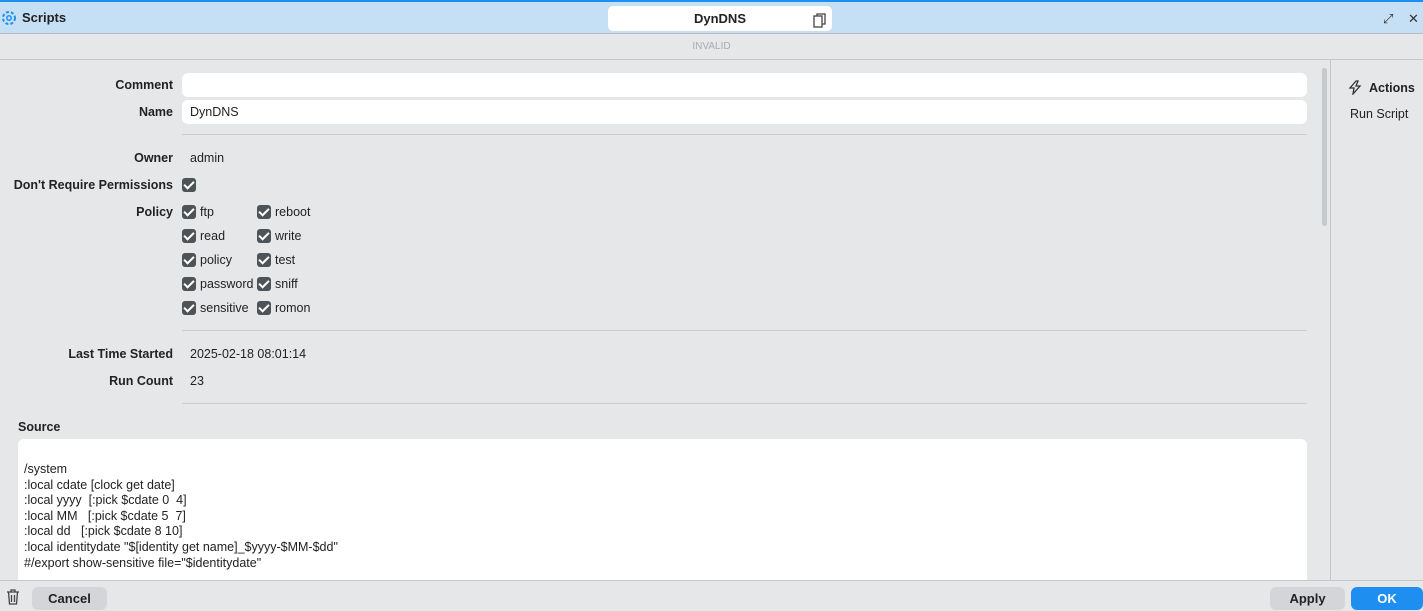  I want to click on name-label: Name, so click(155, 112).